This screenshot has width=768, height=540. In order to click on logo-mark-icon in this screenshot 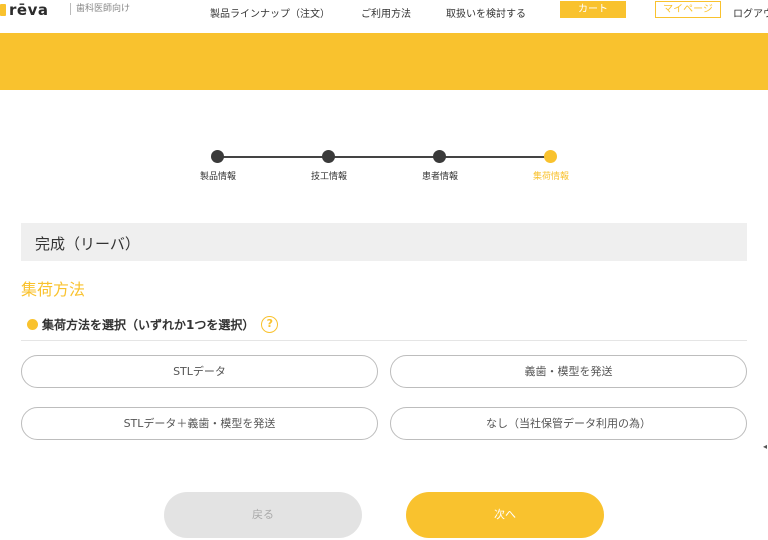, I will do `click(3, 10)`.